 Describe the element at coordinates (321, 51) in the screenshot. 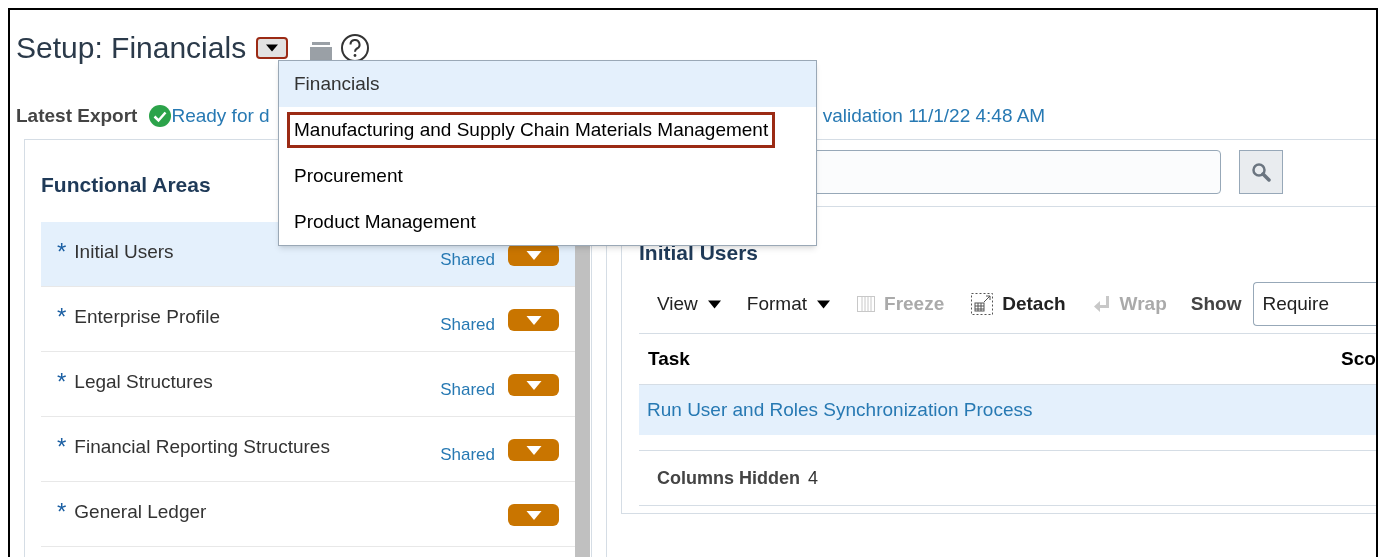

I see `tray-icon` at that location.